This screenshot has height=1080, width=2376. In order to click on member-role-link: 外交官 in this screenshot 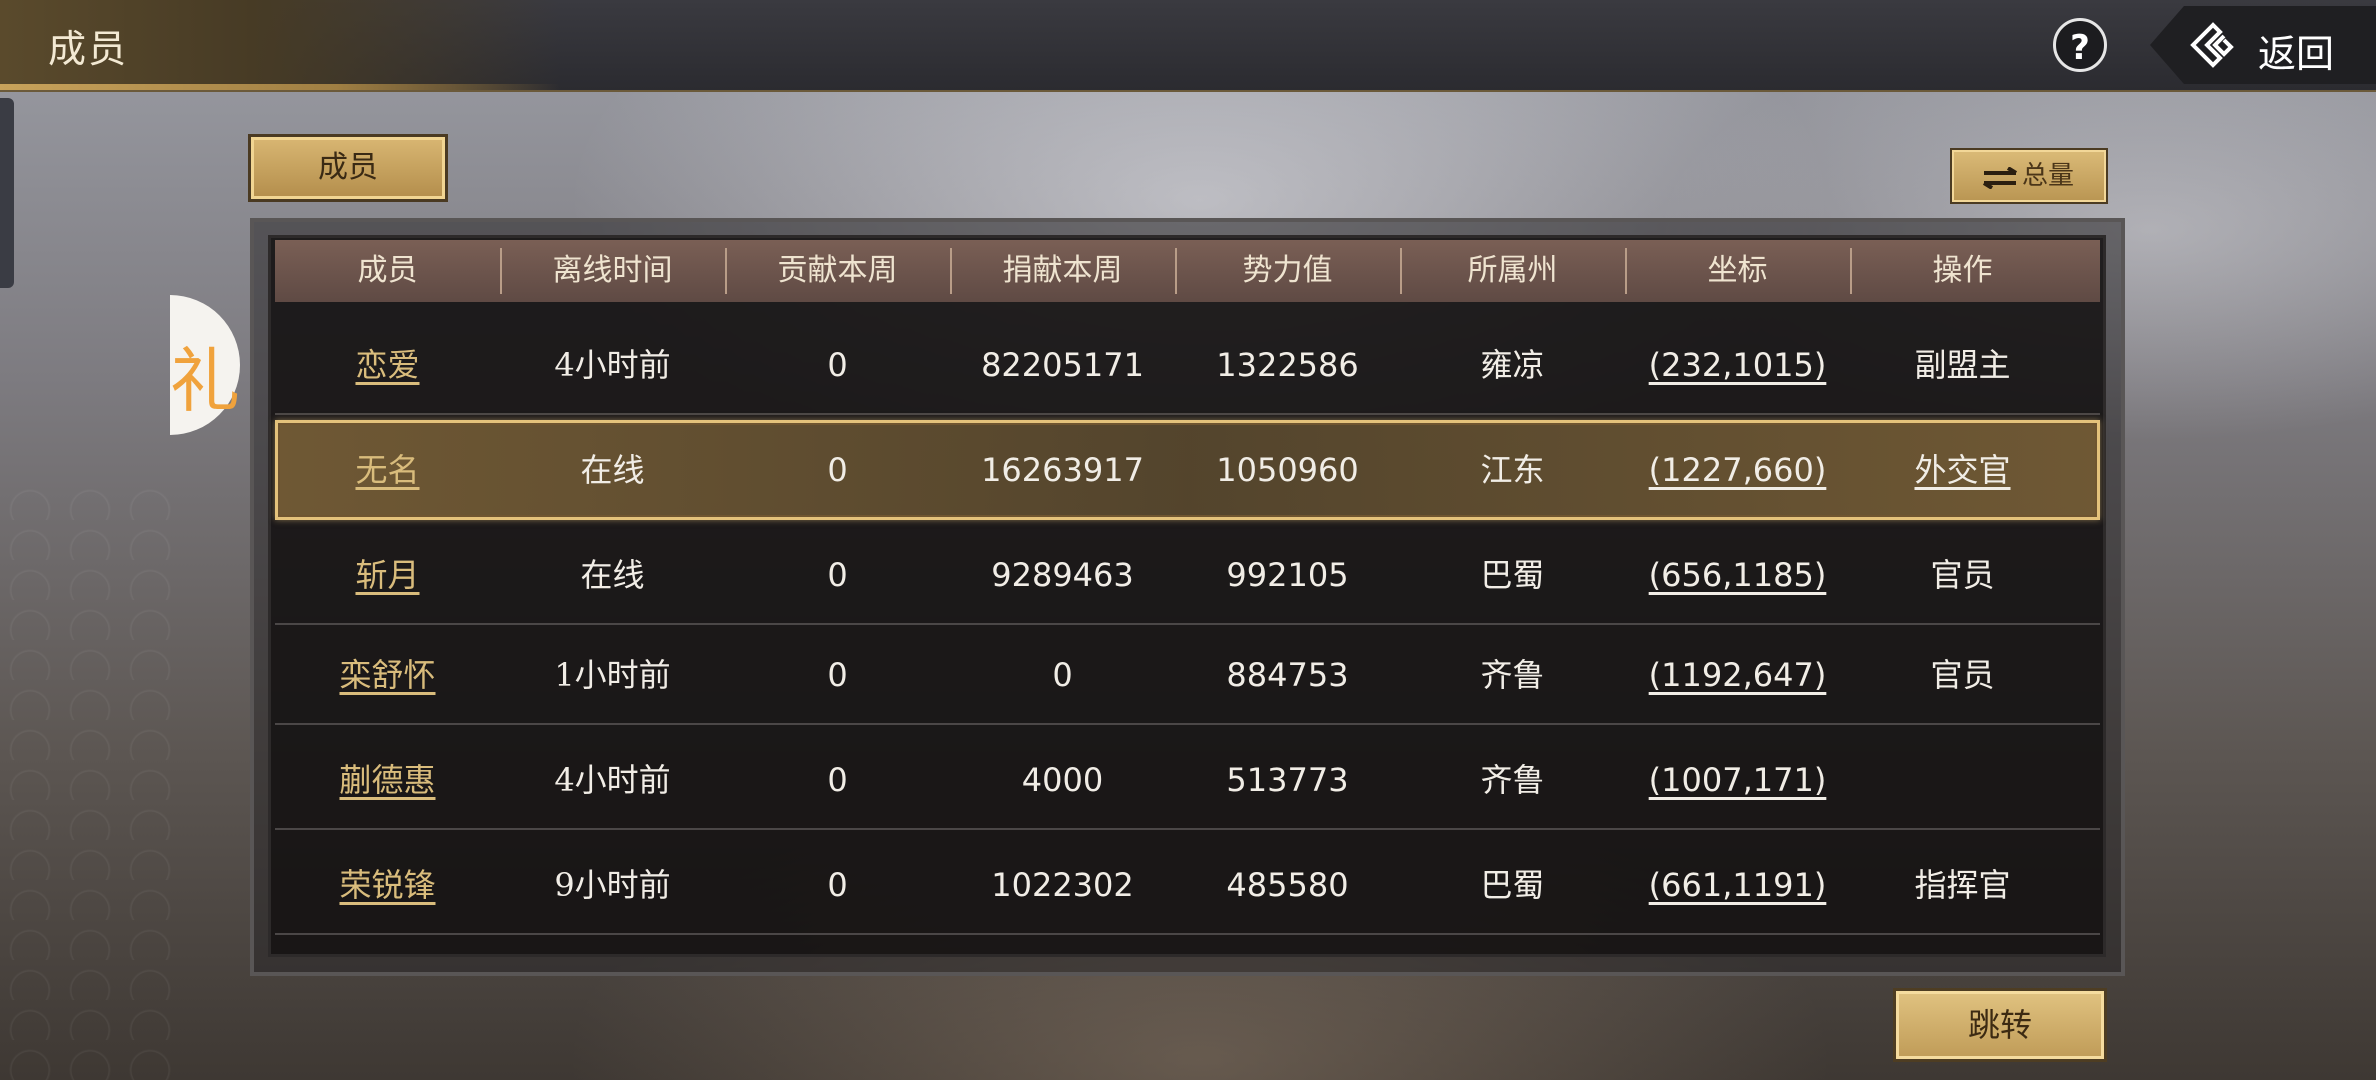, I will do `click(1962, 470)`.